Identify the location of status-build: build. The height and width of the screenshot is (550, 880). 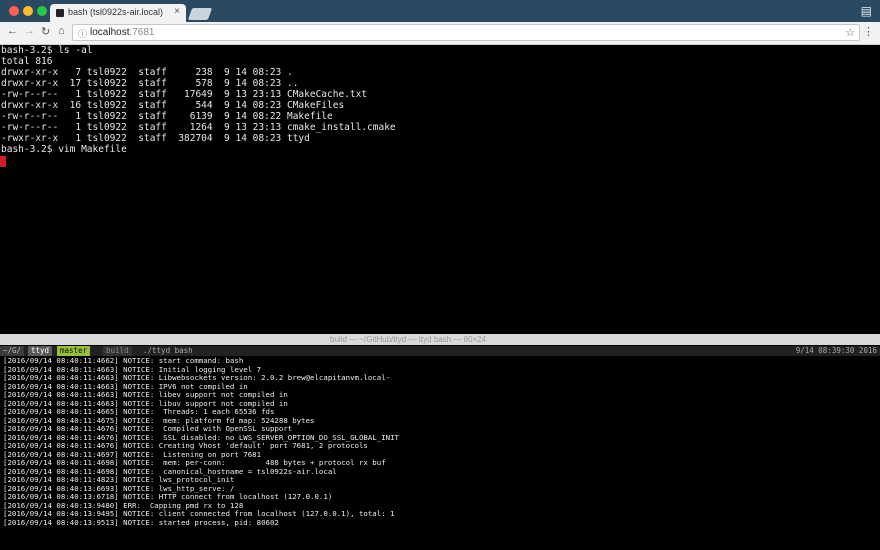
(117, 351).